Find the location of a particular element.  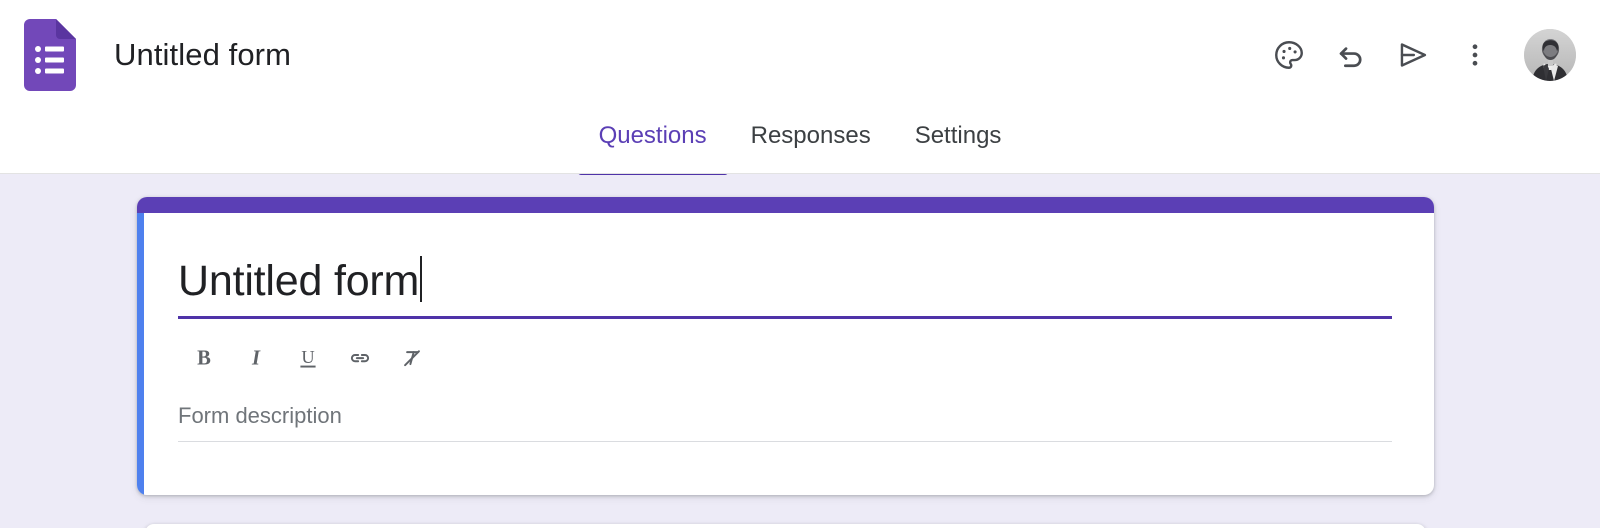

customize-theme-button is located at coordinates (1289, 55).